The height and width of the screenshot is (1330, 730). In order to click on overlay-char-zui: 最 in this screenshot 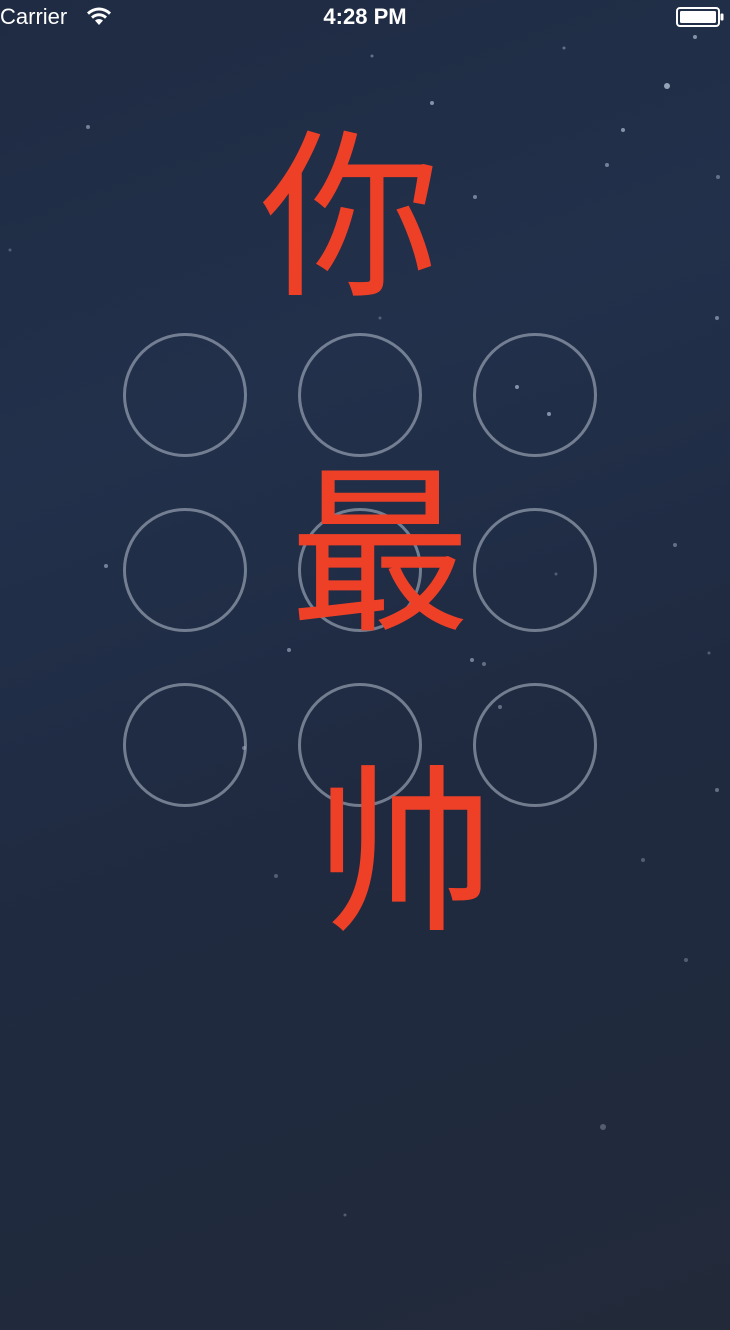, I will do `click(379, 554)`.